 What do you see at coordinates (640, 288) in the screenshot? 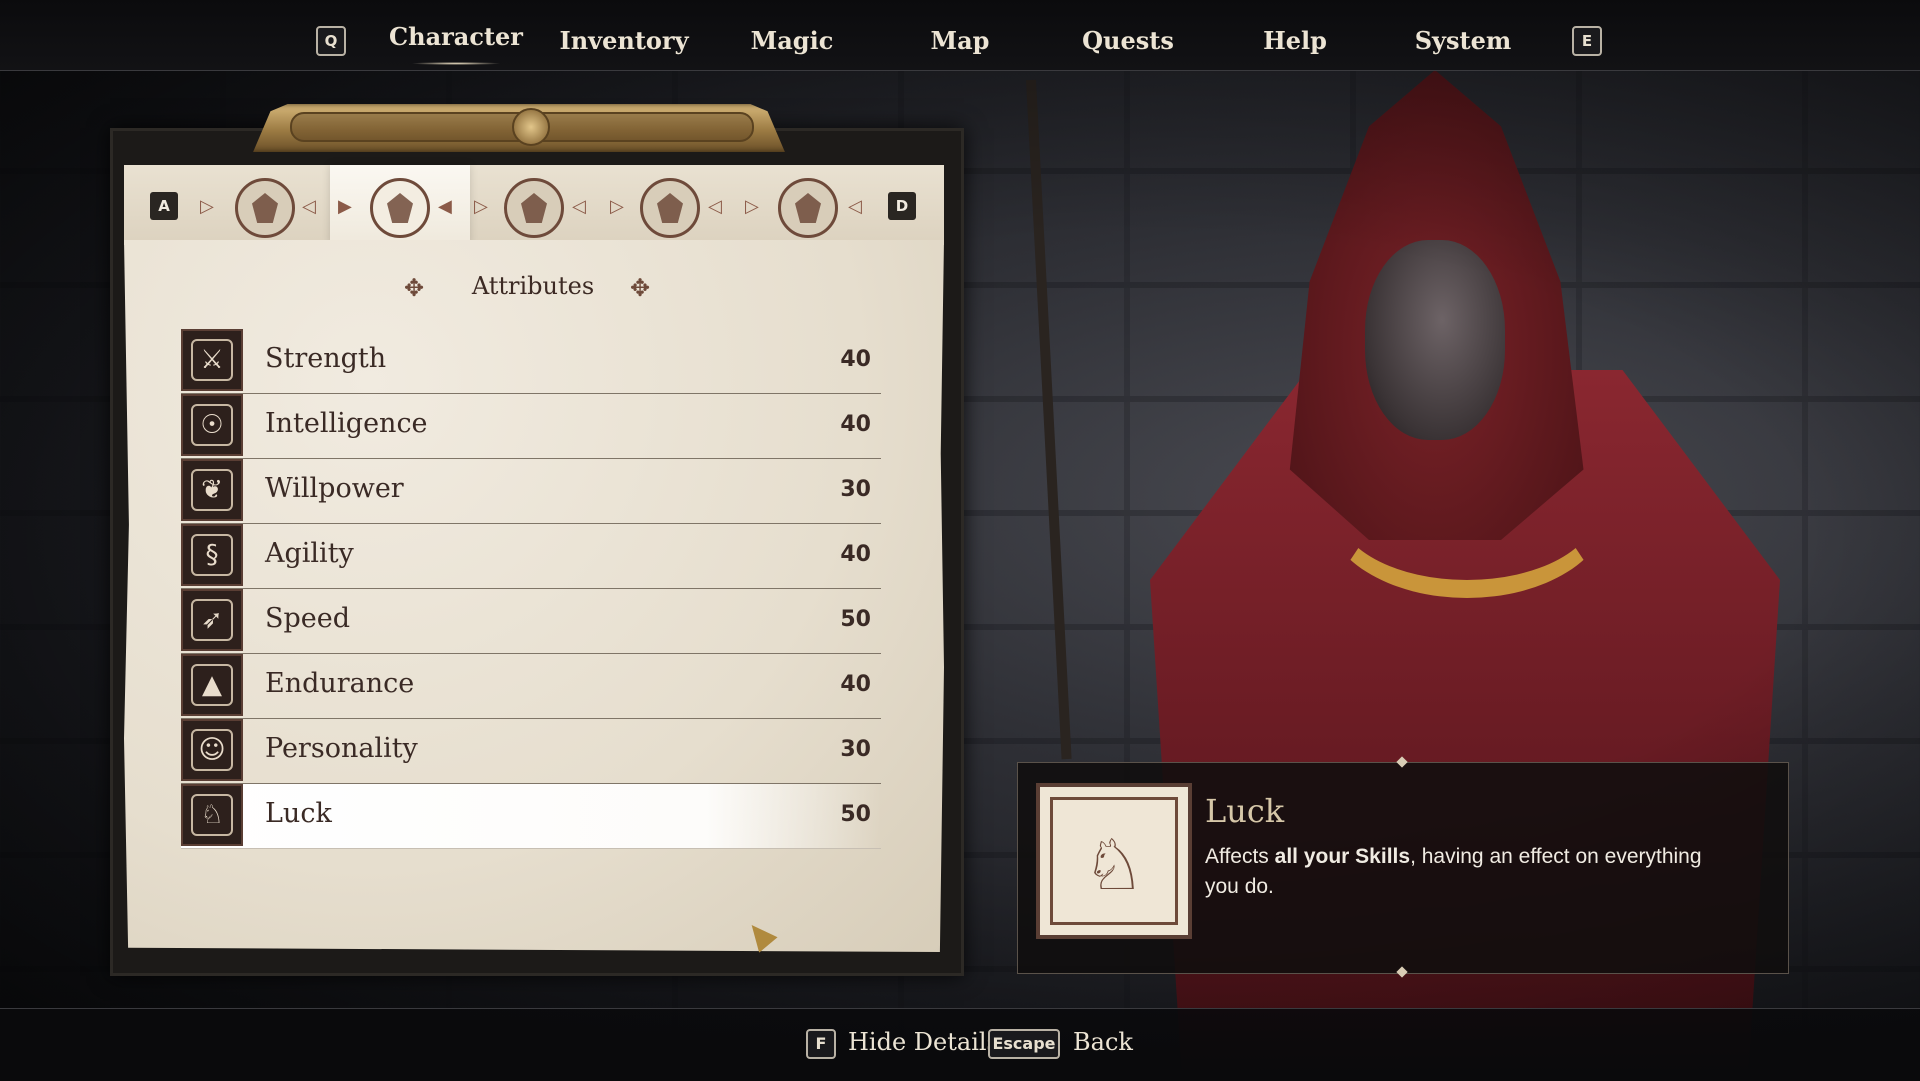
I see `flourish-right-icon: ✥` at bounding box center [640, 288].